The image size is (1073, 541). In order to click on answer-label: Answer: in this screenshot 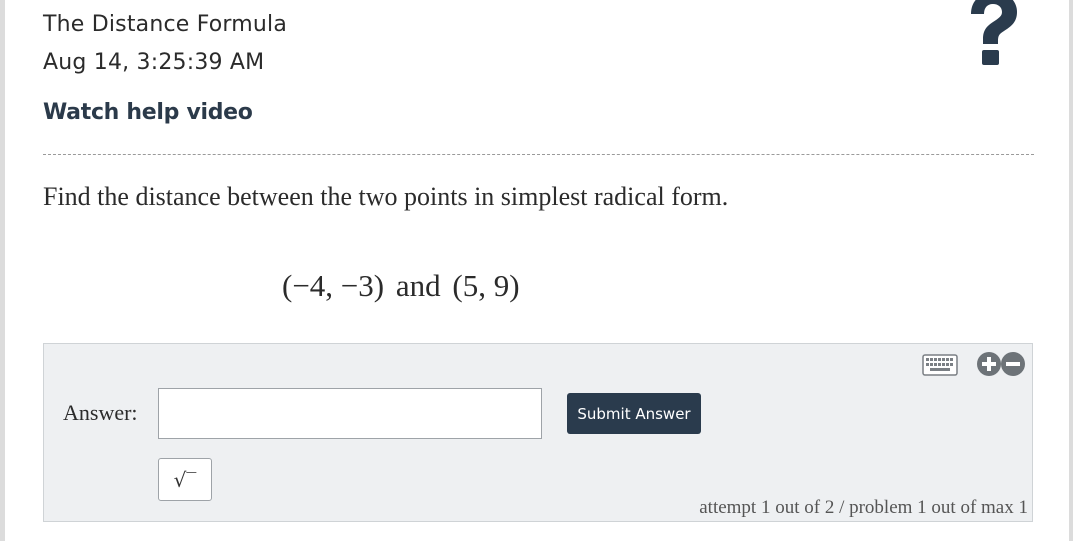, I will do `click(100, 412)`.